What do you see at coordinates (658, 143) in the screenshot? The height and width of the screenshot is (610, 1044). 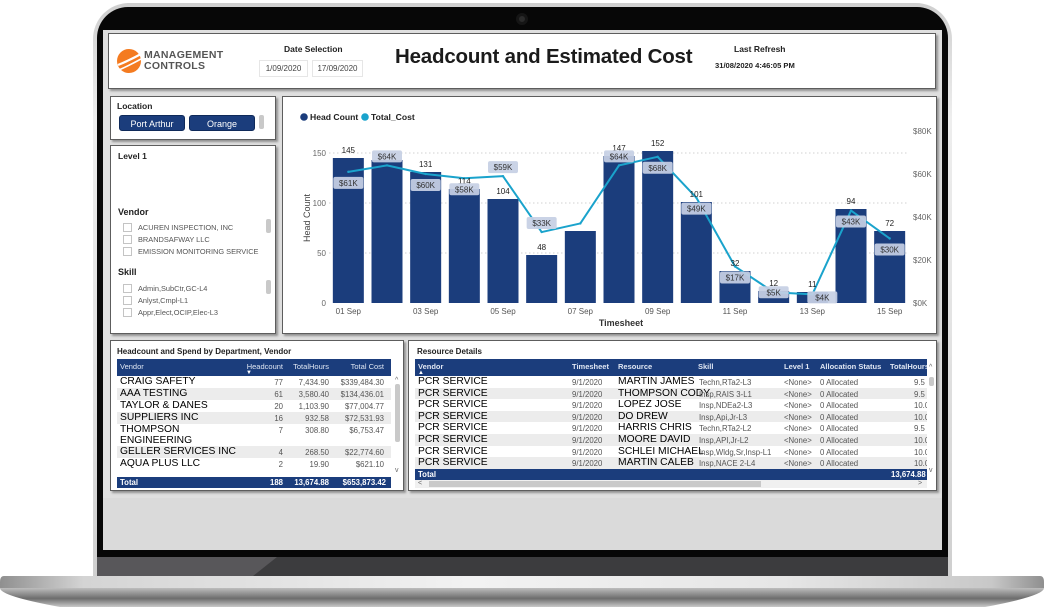 I see `headcount-data-label: 152` at bounding box center [658, 143].